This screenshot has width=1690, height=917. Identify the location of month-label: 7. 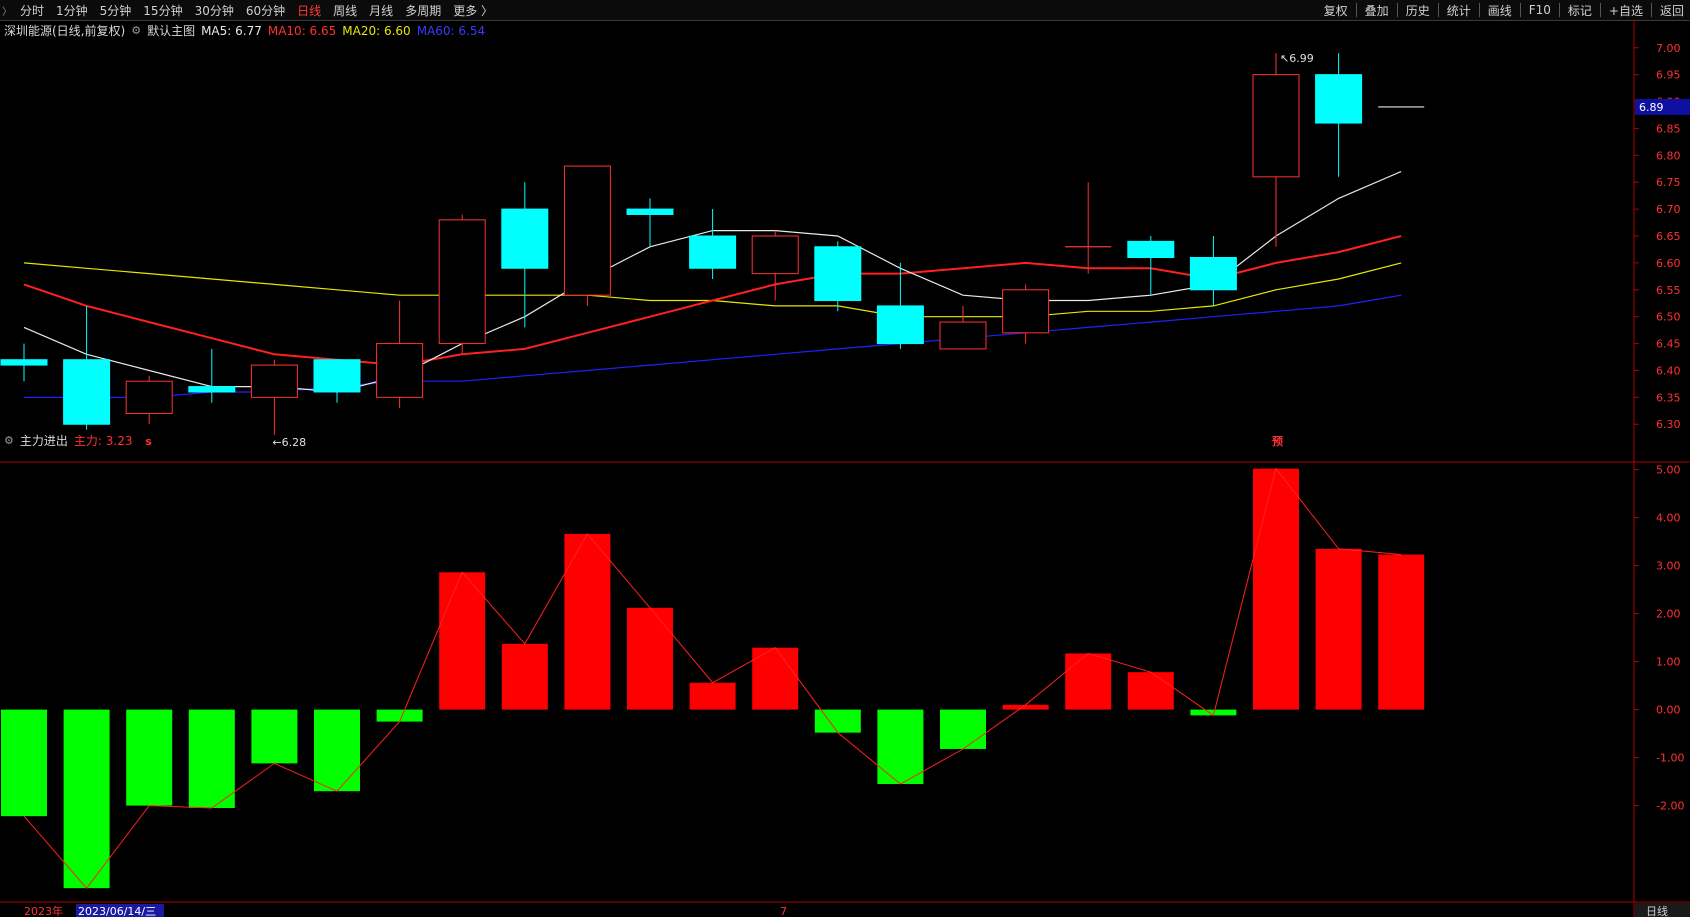
(783, 911).